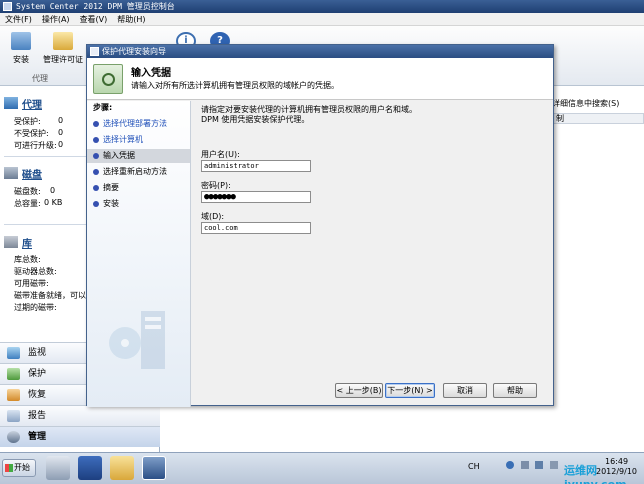  I want to click on libraries-ready-tapes-label: 磁带准备就绪，可以Ü, so click(53, 295).